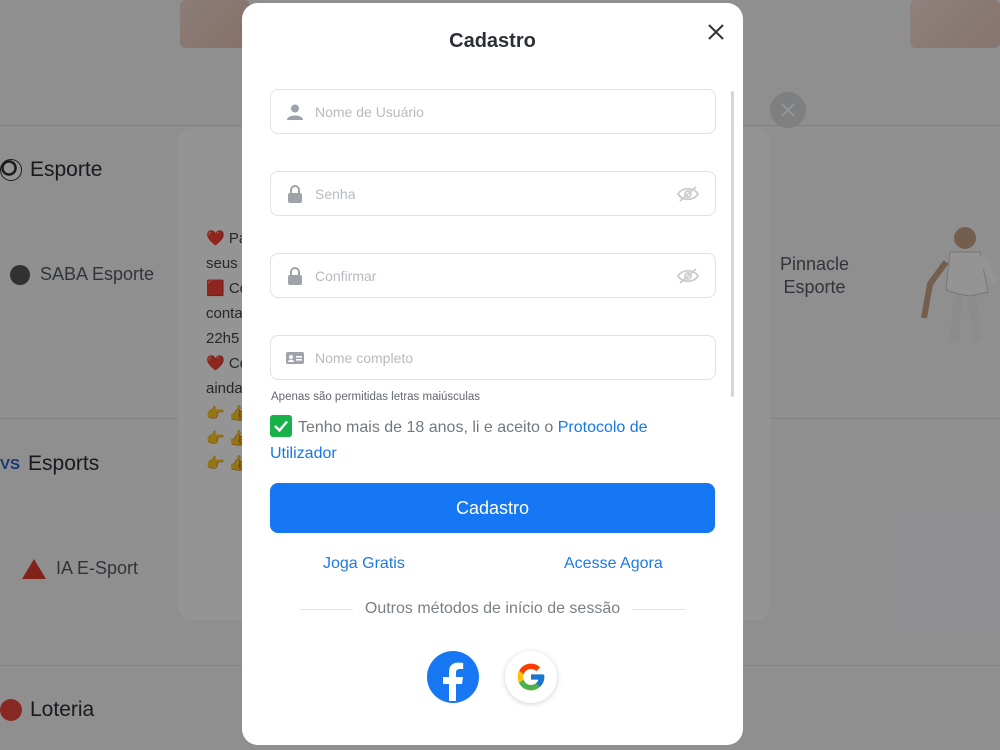 The image size is (1000, 750). Describe the element at coordinates (453, 681) in the screenshot. I see `facebook-icon` at that location.